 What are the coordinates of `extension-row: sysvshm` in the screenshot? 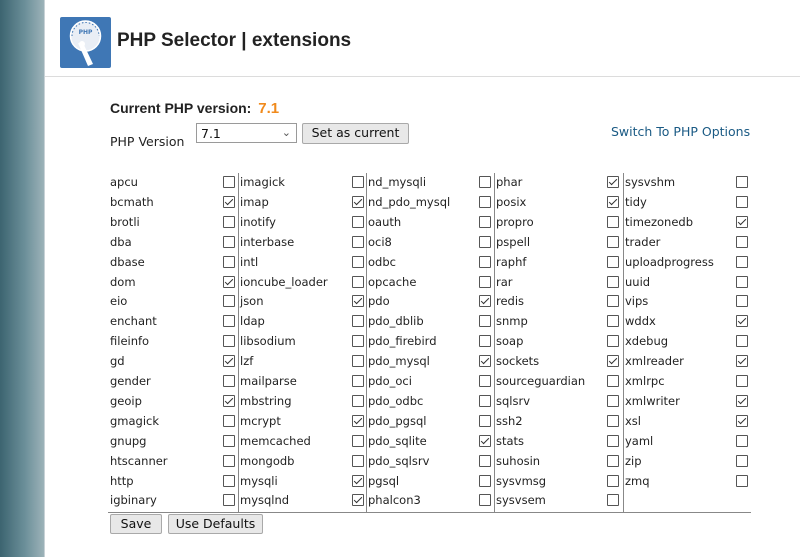 It's located at (687, 182).